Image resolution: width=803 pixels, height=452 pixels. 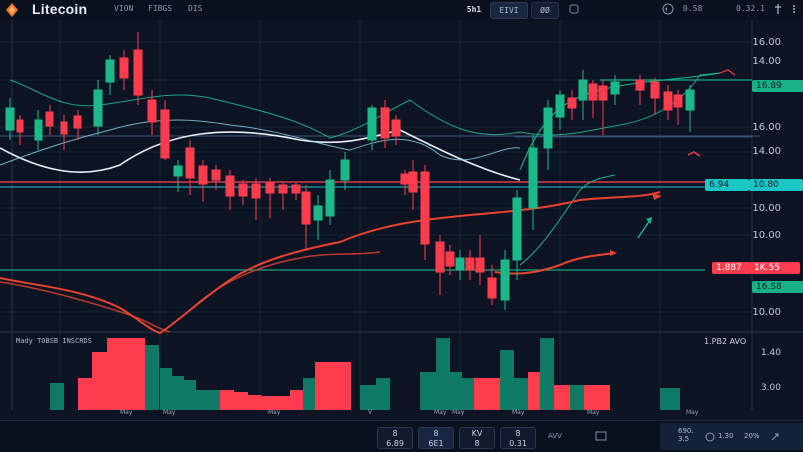 What do you see at coordinates (574, 9) in the screenshot?
I see `settings-icon` at bounding box center [574, 9].